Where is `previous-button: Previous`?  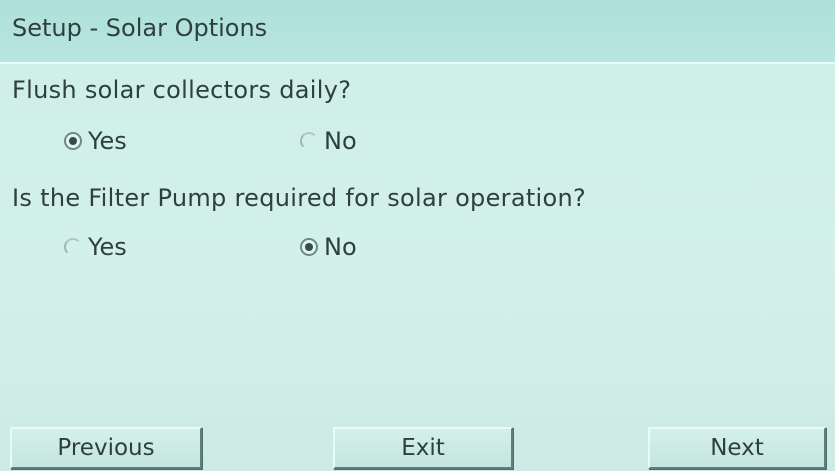
previous-button: Previous is located at coordinates (106, 448).